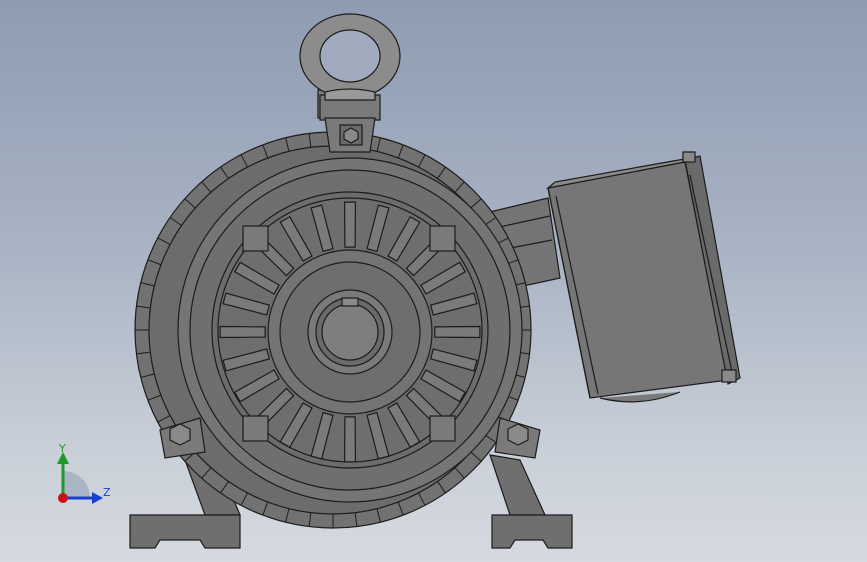 This screenshot has height=562, width=867. Describe the element at coordinates (62, 448) in the screenshot. I see `triad-y-label: Y` at that location.